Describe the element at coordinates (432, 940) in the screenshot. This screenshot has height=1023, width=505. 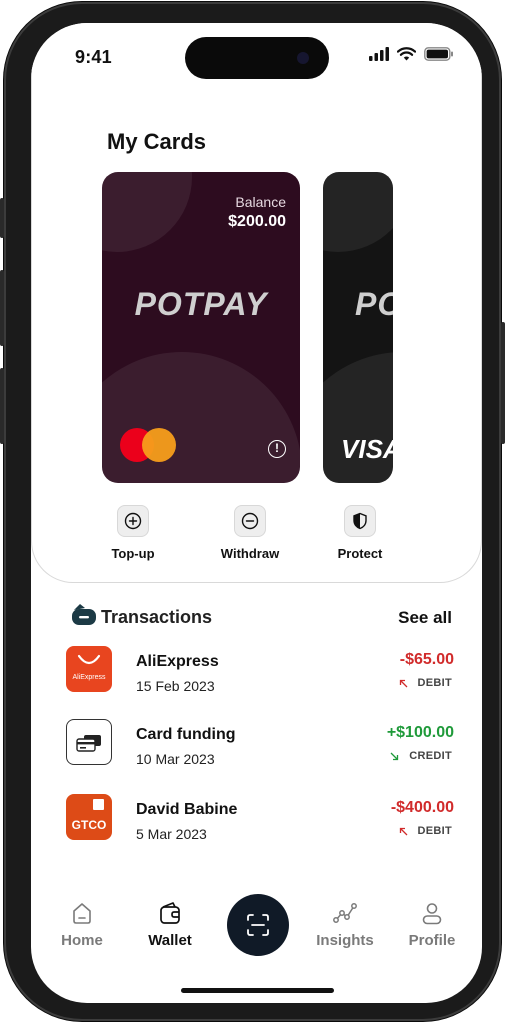
I see `tab-profile-label: Profile` at that location.